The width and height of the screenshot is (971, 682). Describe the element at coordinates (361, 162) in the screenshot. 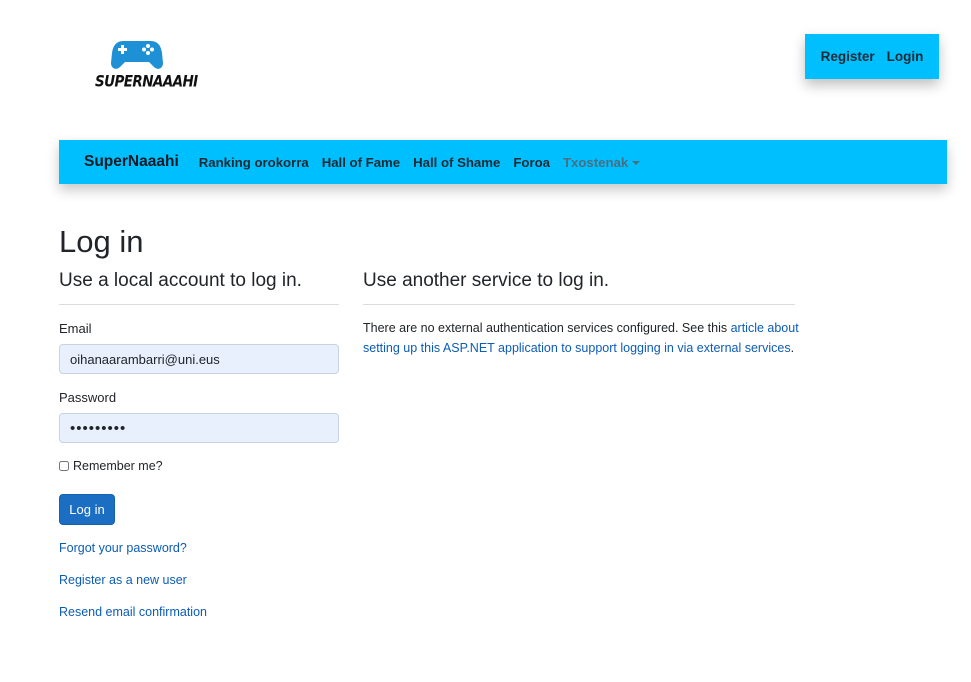

I see `nav-item-hall-of-fame: Hall of Fame` at that location.